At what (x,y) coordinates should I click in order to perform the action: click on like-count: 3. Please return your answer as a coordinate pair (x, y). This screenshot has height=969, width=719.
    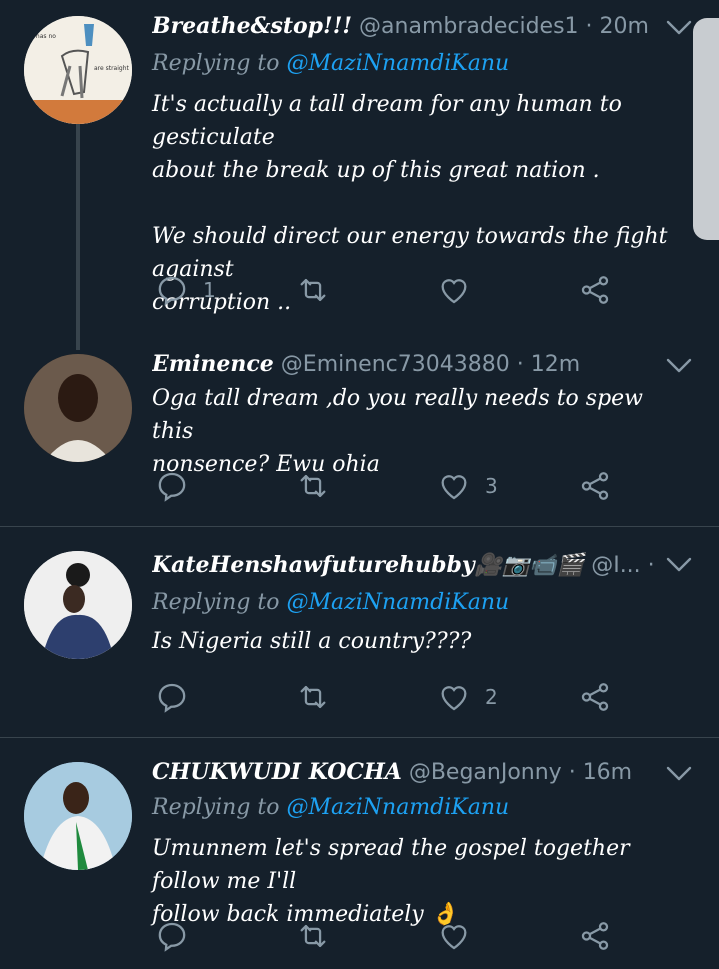
    Looking at the image, I should click on (491, 486).